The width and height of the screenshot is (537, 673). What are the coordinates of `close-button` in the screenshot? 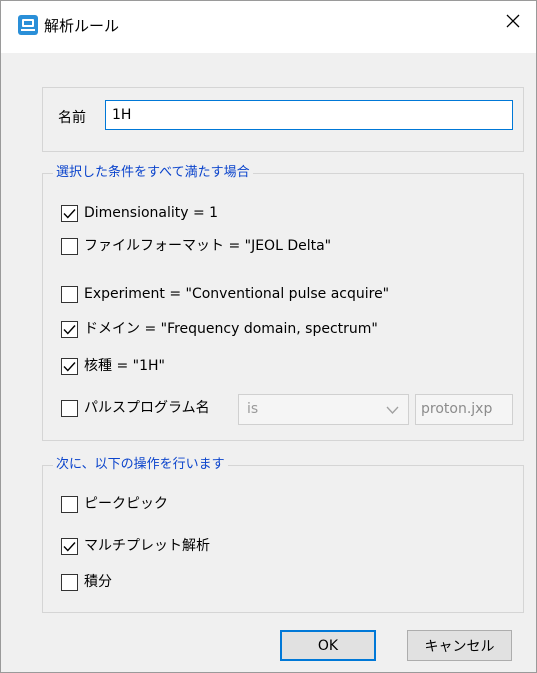 It's located at (513, 21).